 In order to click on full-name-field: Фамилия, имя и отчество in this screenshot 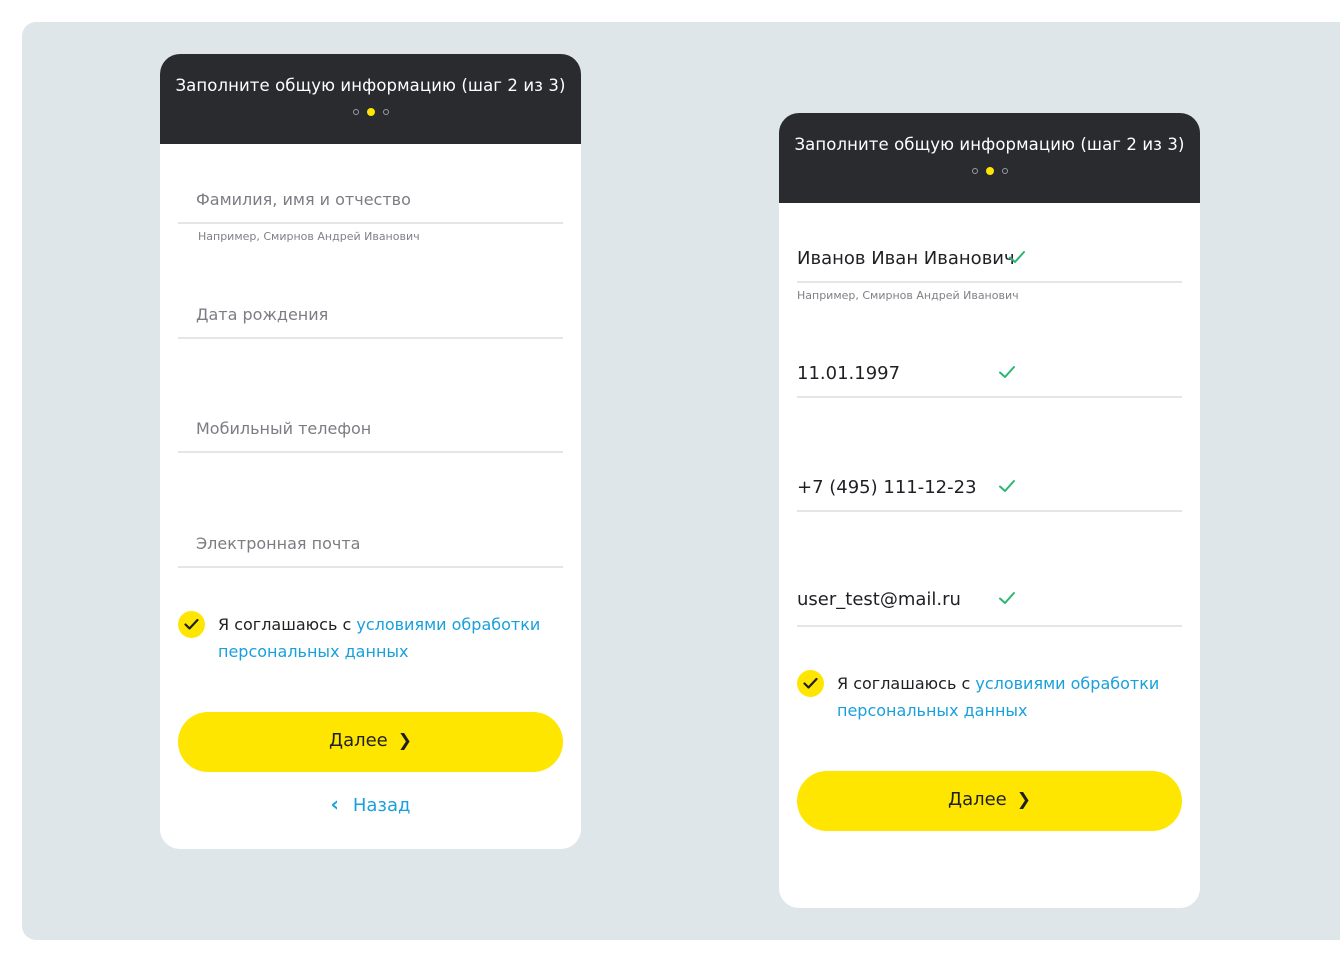, I will do `click(370, 200)`.